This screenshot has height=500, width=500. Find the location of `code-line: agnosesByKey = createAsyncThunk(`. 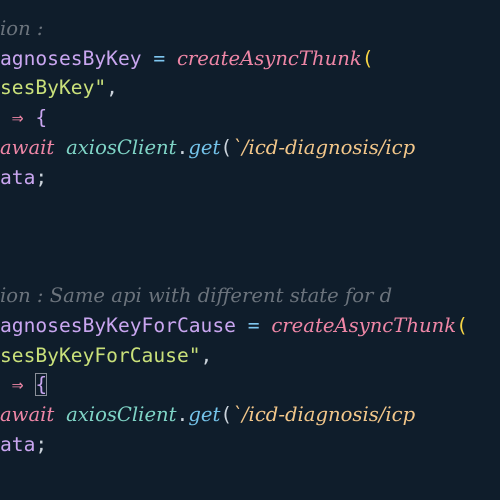

code-line: agnosesByKey = createAsyncThunk( is located at coordinates (187, 59).